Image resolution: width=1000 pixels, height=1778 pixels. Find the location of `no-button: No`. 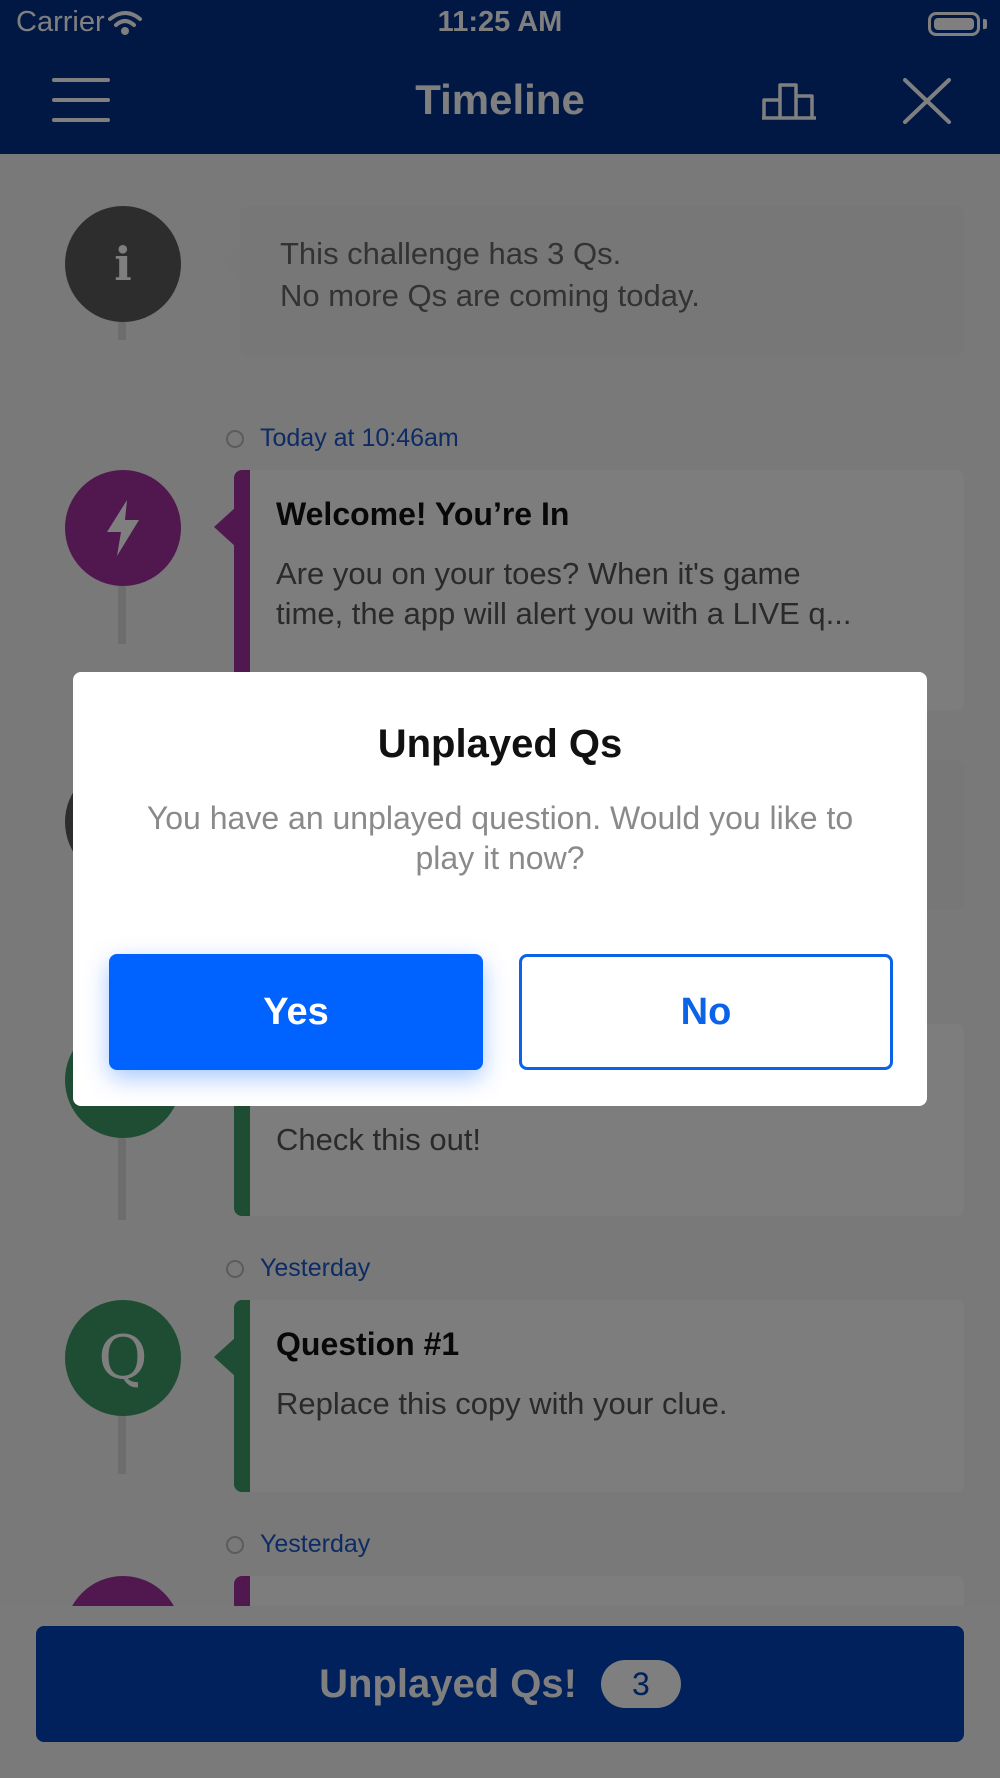

no-button: No is located at coordinates (706, 1012).